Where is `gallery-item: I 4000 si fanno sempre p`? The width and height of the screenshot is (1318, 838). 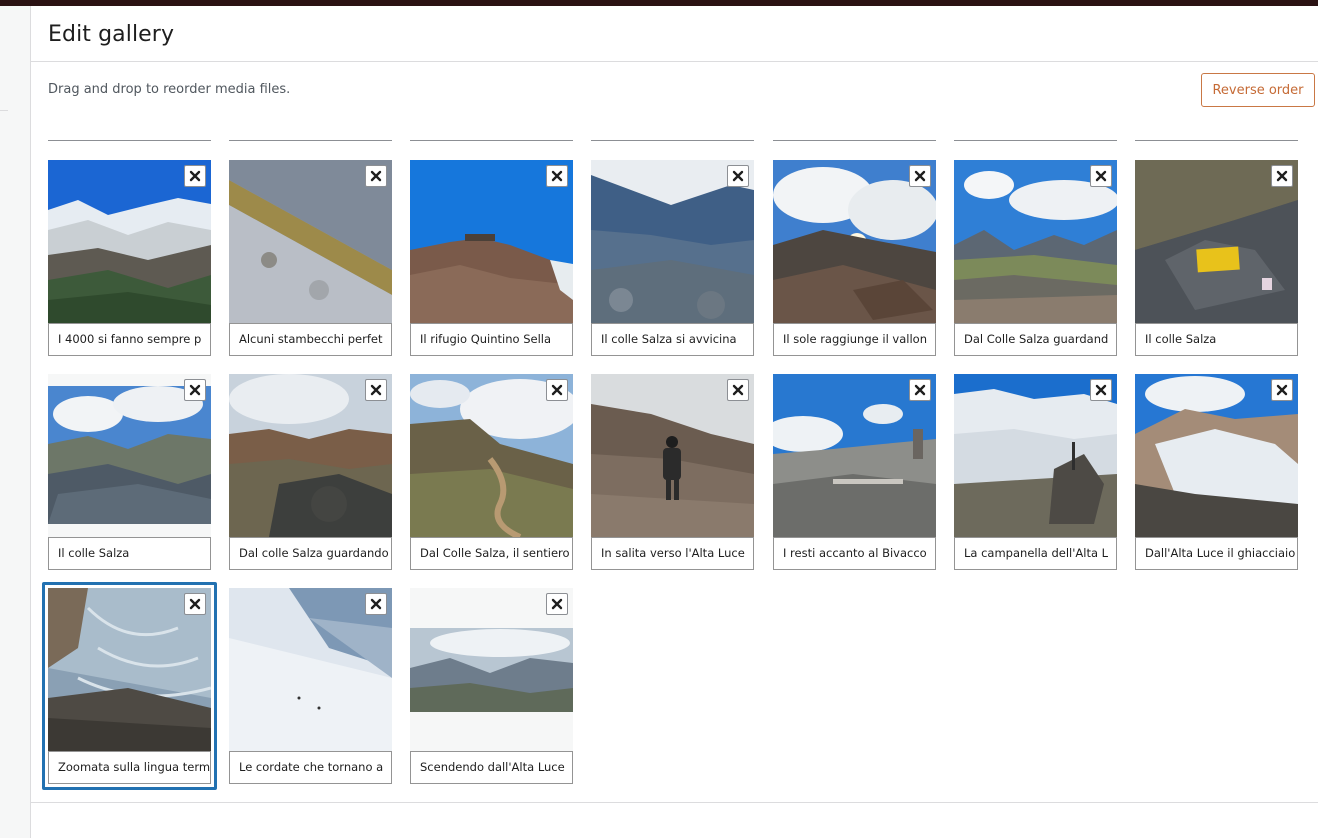 gallery-item: I 4000 si fanno sempre p is located at coordinates (129, 258).